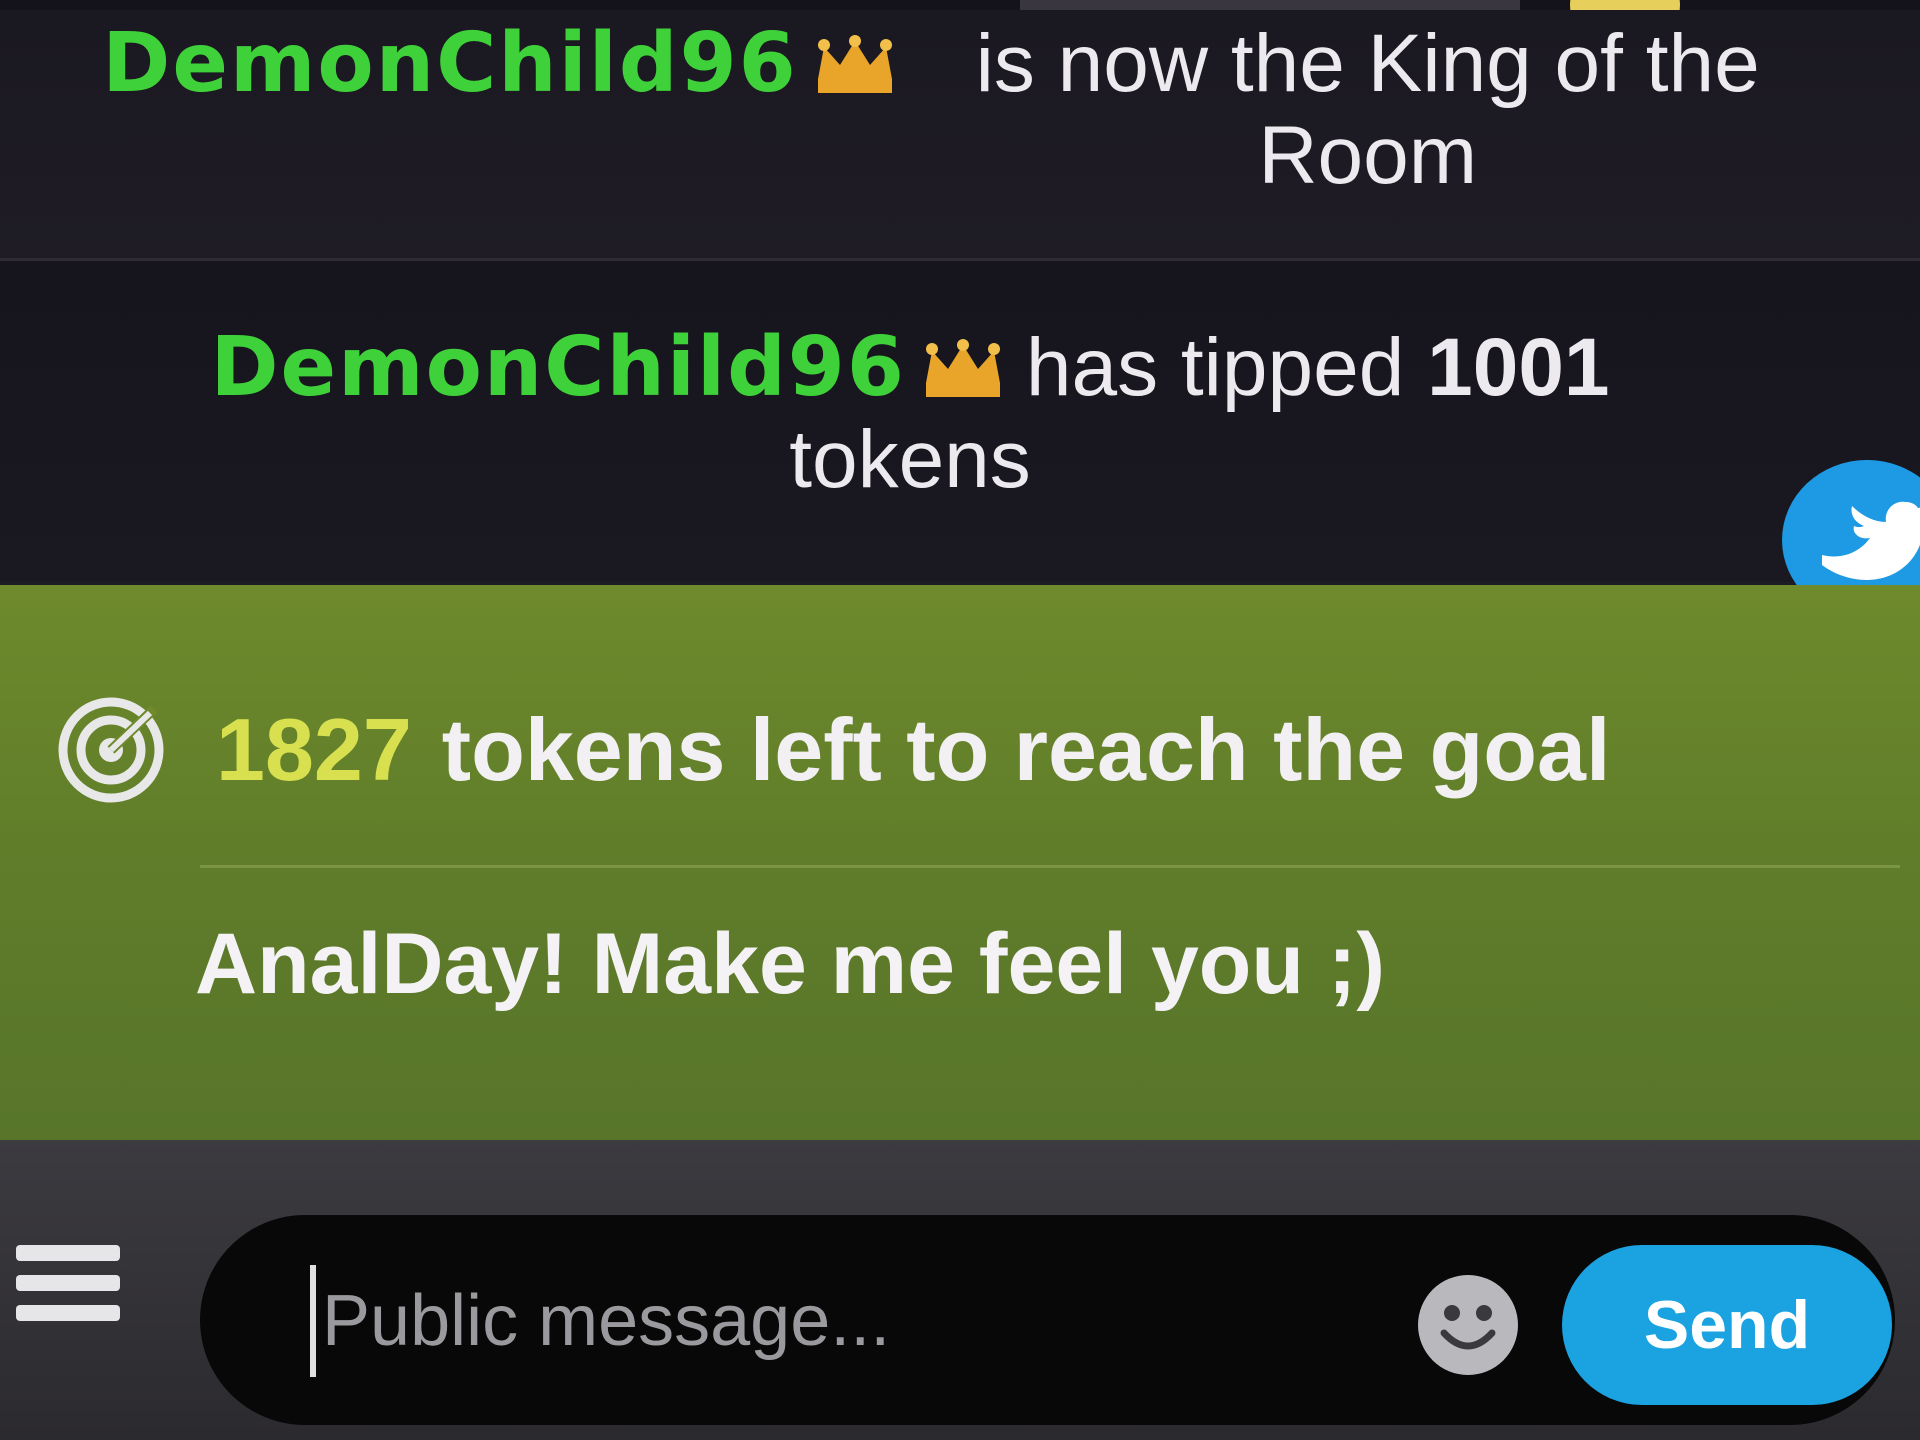 The image size is (1920, 1440). I want to click on room-subject: AnalDay! Make me feel you ;), so click(790, 964).